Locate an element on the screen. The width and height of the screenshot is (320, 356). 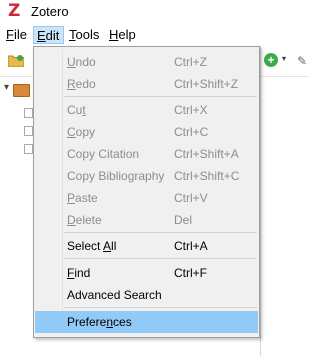
menu-item-copy-citation: Copy Citation Ctrl+Shift+A is located at coordinates (146, 154).